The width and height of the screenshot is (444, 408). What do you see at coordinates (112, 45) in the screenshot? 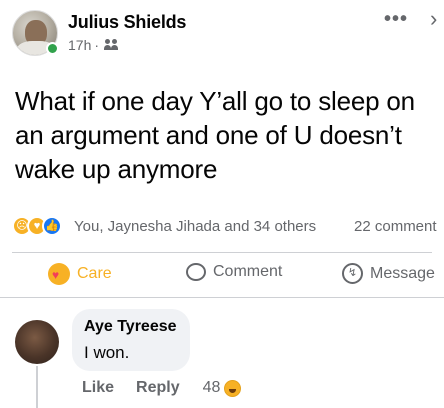
I see `friends-audience-icon` at bounding box center [112, 45].